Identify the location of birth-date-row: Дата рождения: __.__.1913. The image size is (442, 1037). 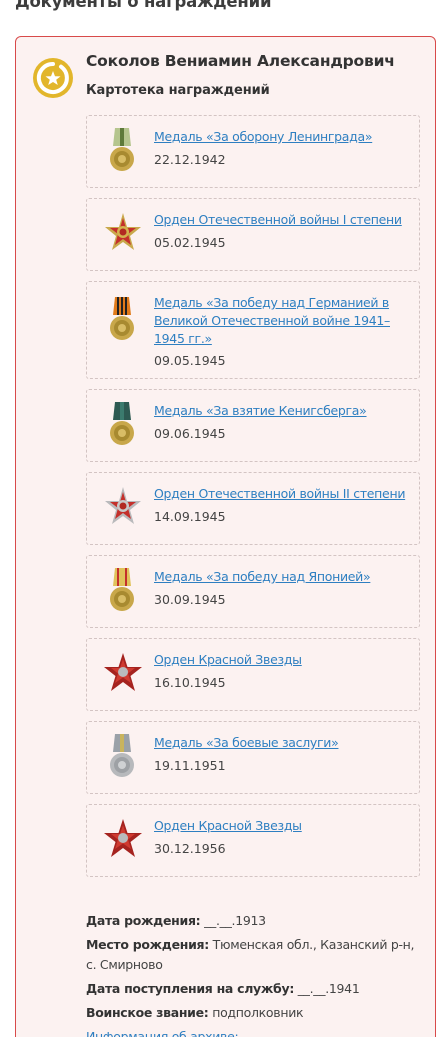
(251, 921).